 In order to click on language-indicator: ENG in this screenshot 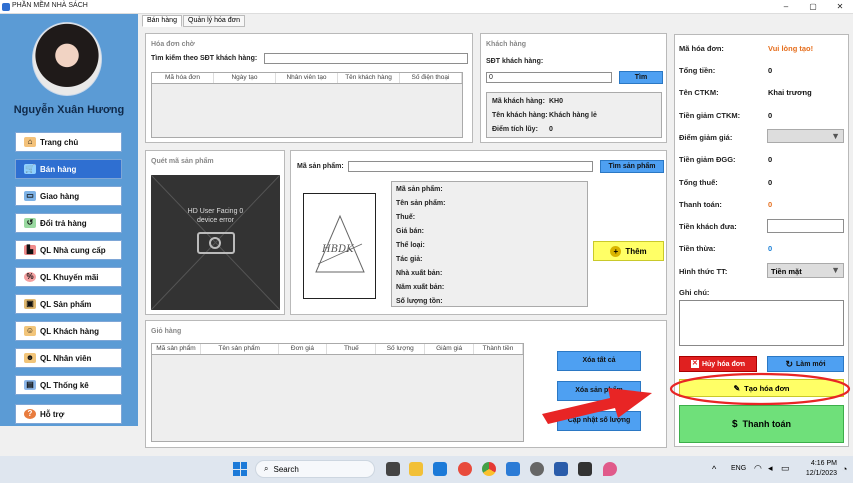, I will do `click(738, 468)`.